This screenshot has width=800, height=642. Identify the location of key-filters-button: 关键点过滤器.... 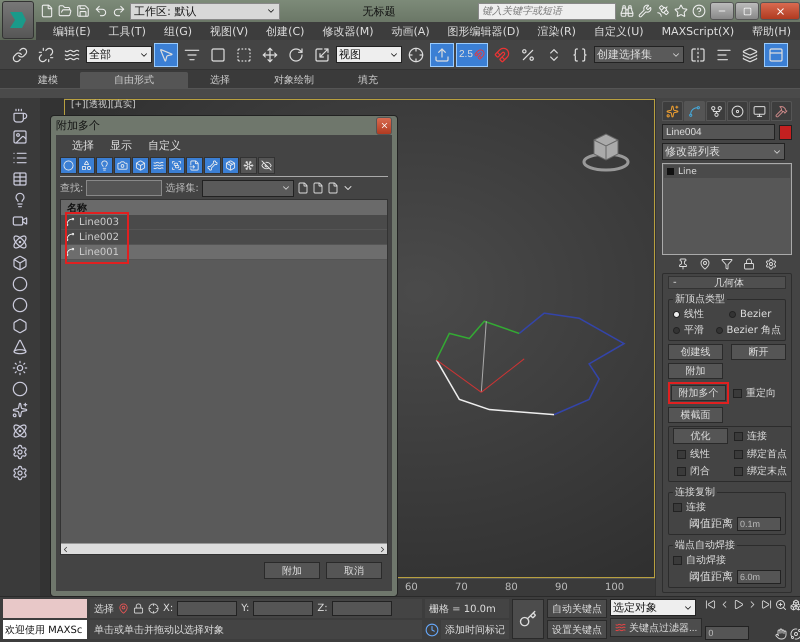
(656, 627).